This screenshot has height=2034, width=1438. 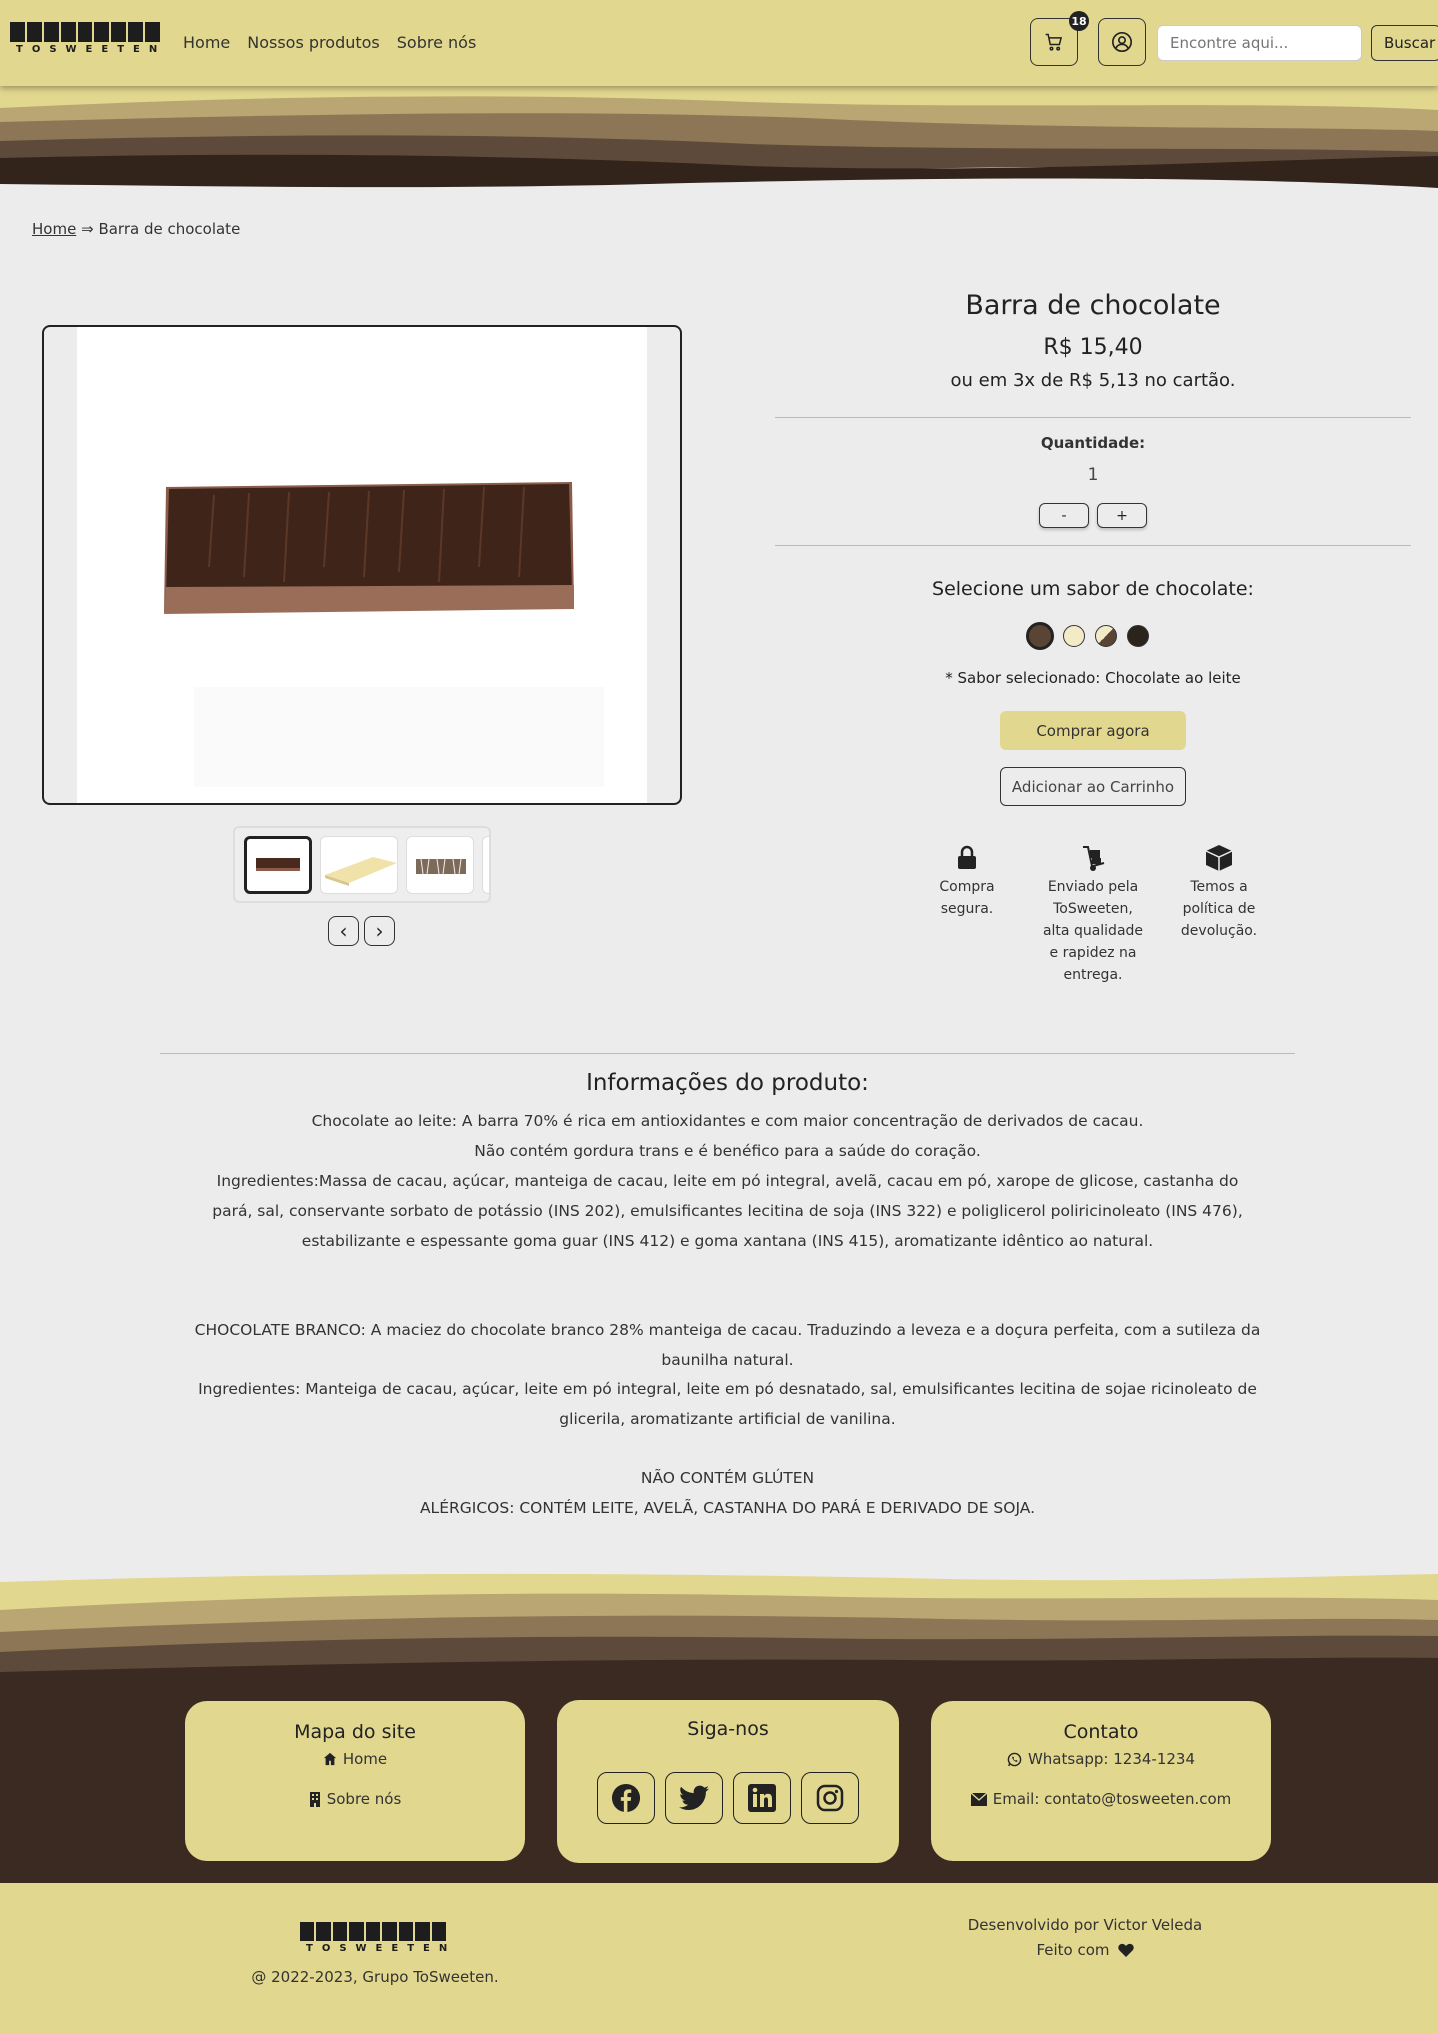 What do you see at coordinates (1259, 43) in the screenshot?
I see `search-input` at bounding box center [1259, 43].